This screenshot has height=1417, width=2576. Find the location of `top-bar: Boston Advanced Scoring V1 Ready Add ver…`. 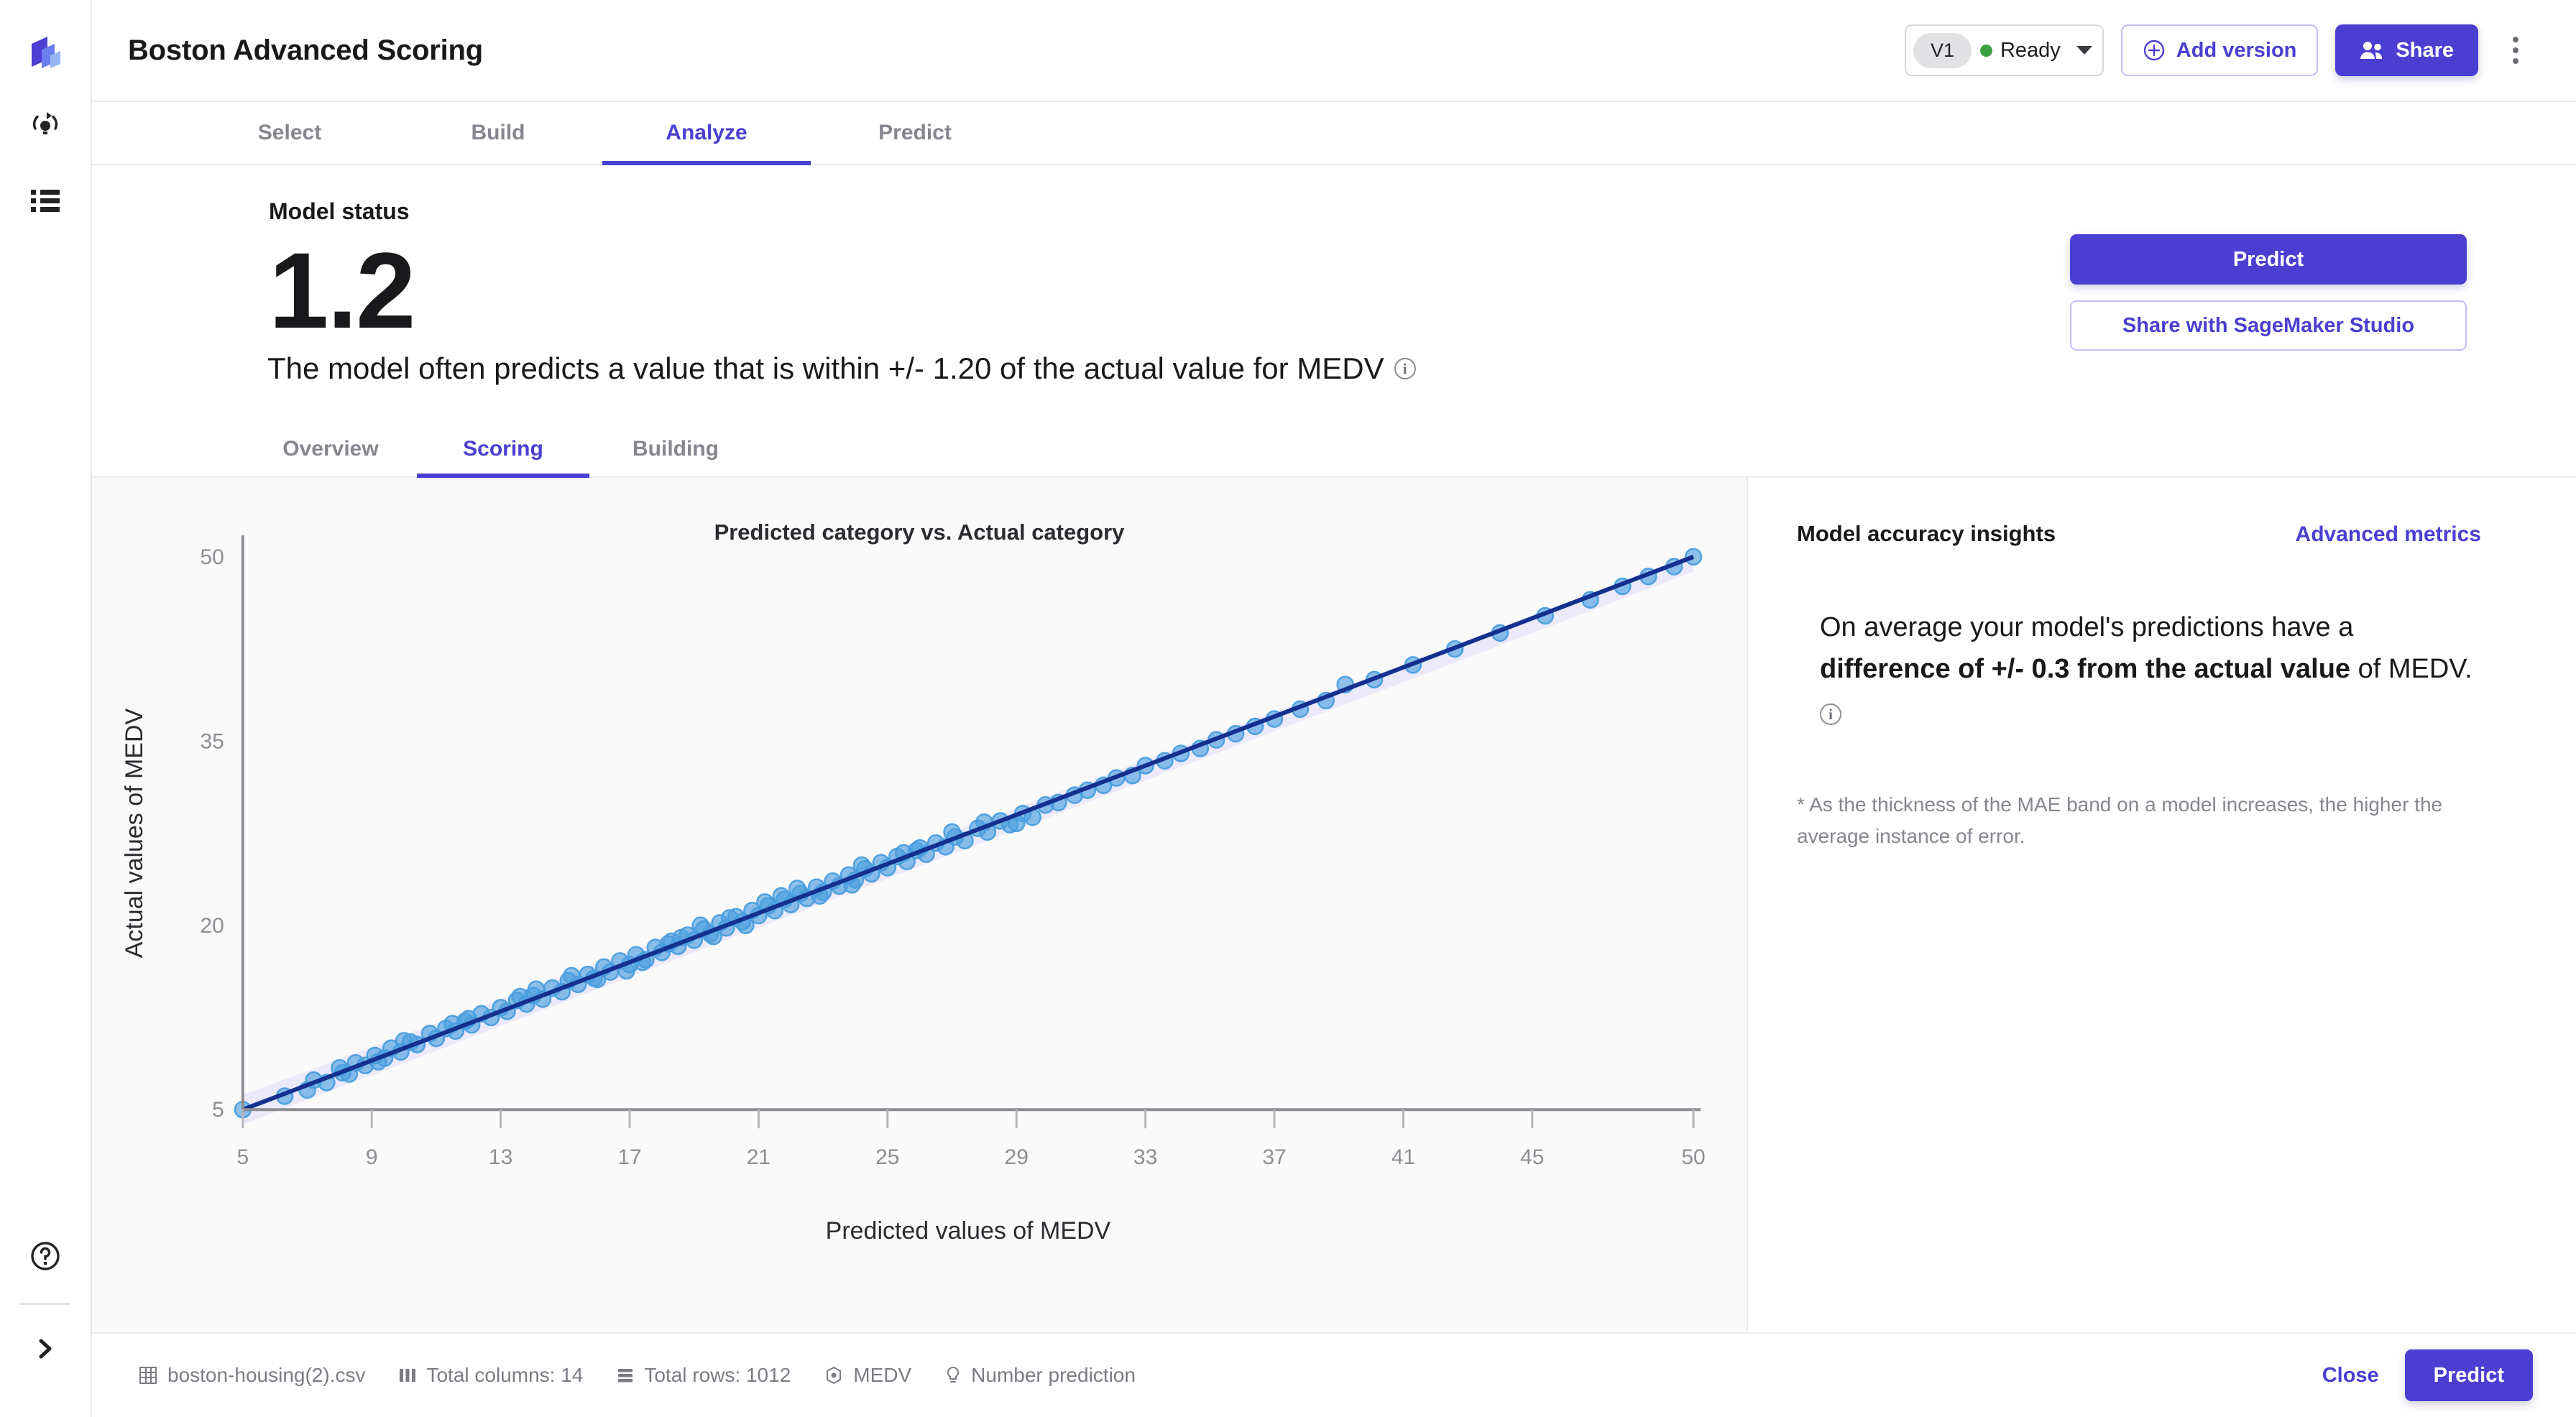

top-bar: Boston Advanced Scoring V1 Ready Add ver… is located at coordinates (1334, 51).